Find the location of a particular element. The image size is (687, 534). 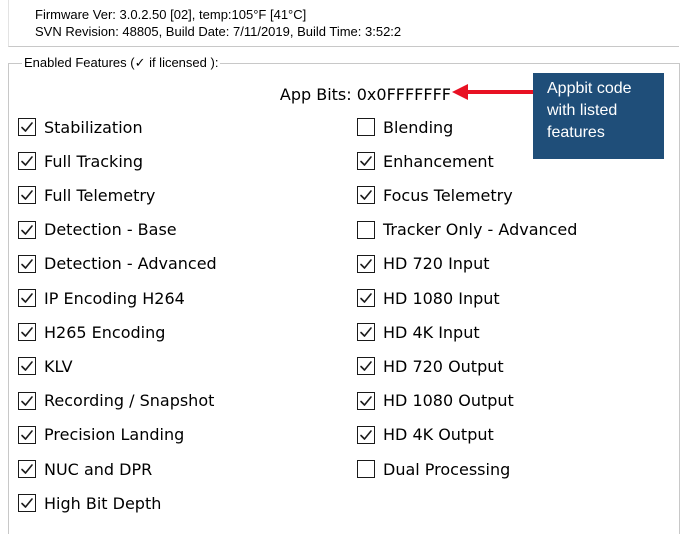

feature-label: High Bit Depth is located at coordinates (103, 503).